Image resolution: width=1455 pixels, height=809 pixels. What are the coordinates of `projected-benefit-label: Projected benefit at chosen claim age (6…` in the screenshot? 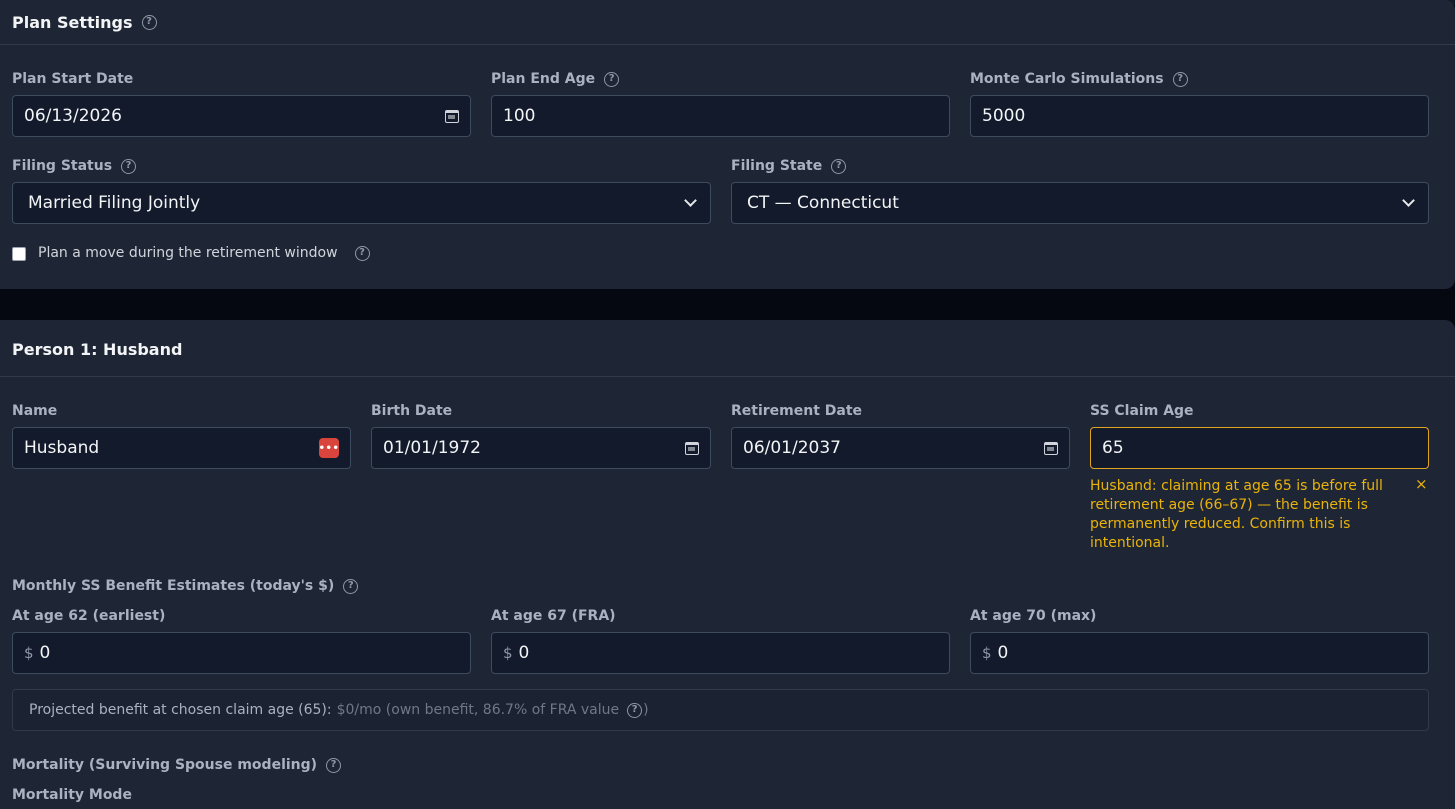 It's located at (180, 710).